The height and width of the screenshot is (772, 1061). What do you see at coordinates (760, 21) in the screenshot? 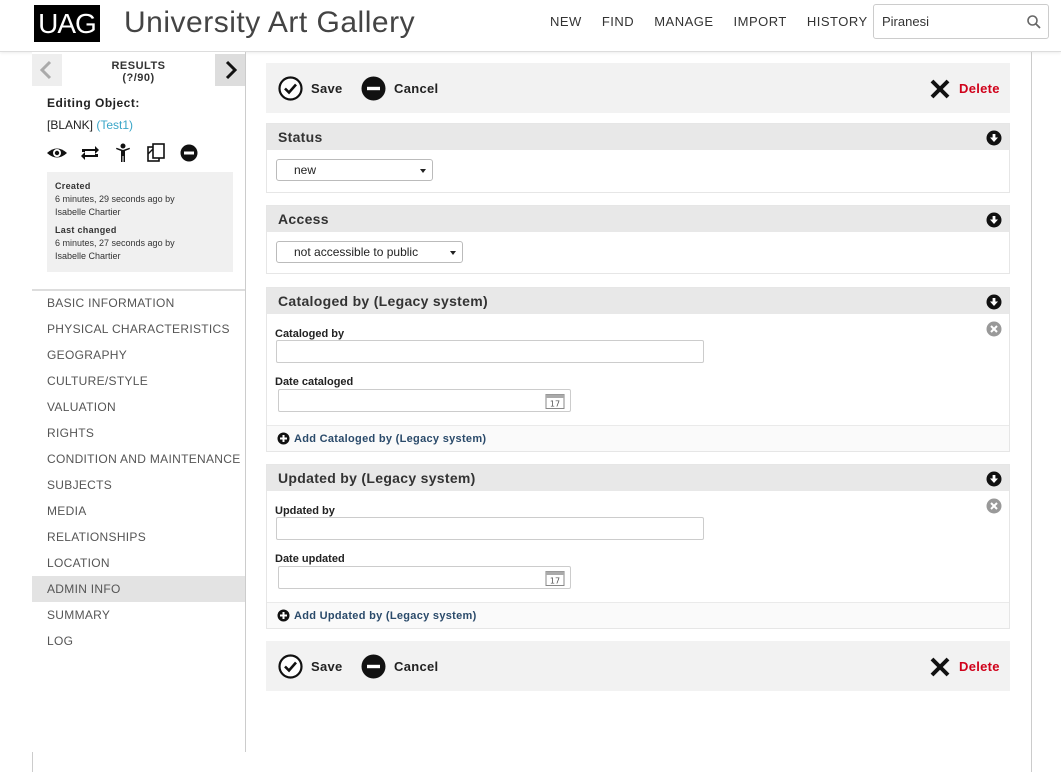
I see `nav-import: IMPORT` at bounding box center [760, 21].